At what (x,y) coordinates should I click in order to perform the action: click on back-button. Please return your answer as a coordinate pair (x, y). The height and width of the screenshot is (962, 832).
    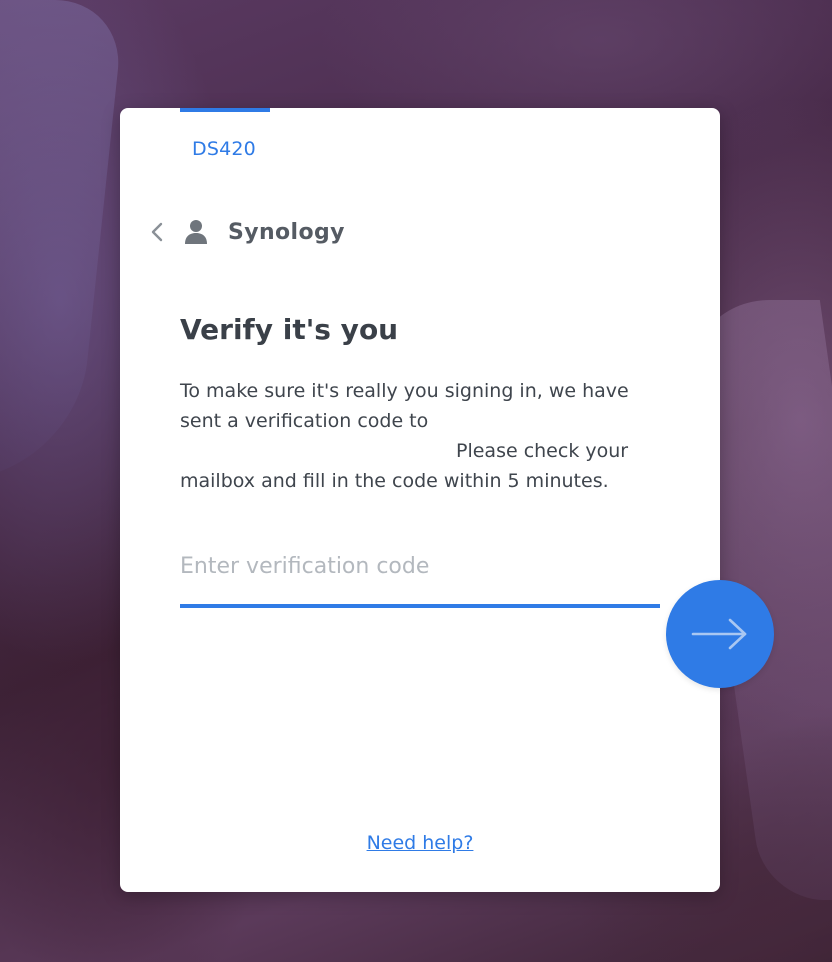
    Looking at the image, I should click on (157, 232).